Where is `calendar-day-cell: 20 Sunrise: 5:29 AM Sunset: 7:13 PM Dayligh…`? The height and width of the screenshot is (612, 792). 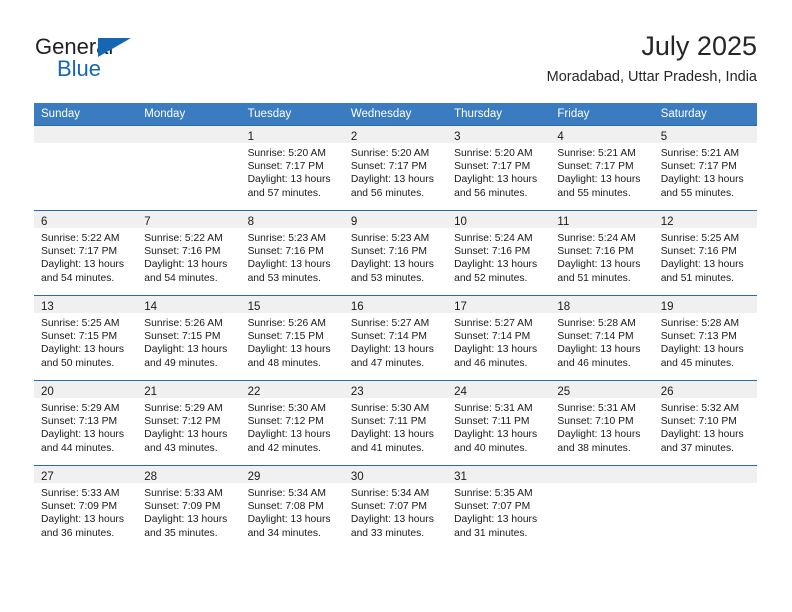 calendar-day-cell: 20 Sunrise: 5:29 AM Sunset: 7:13 PM Dayligh… is located at coordinates (86, 423).